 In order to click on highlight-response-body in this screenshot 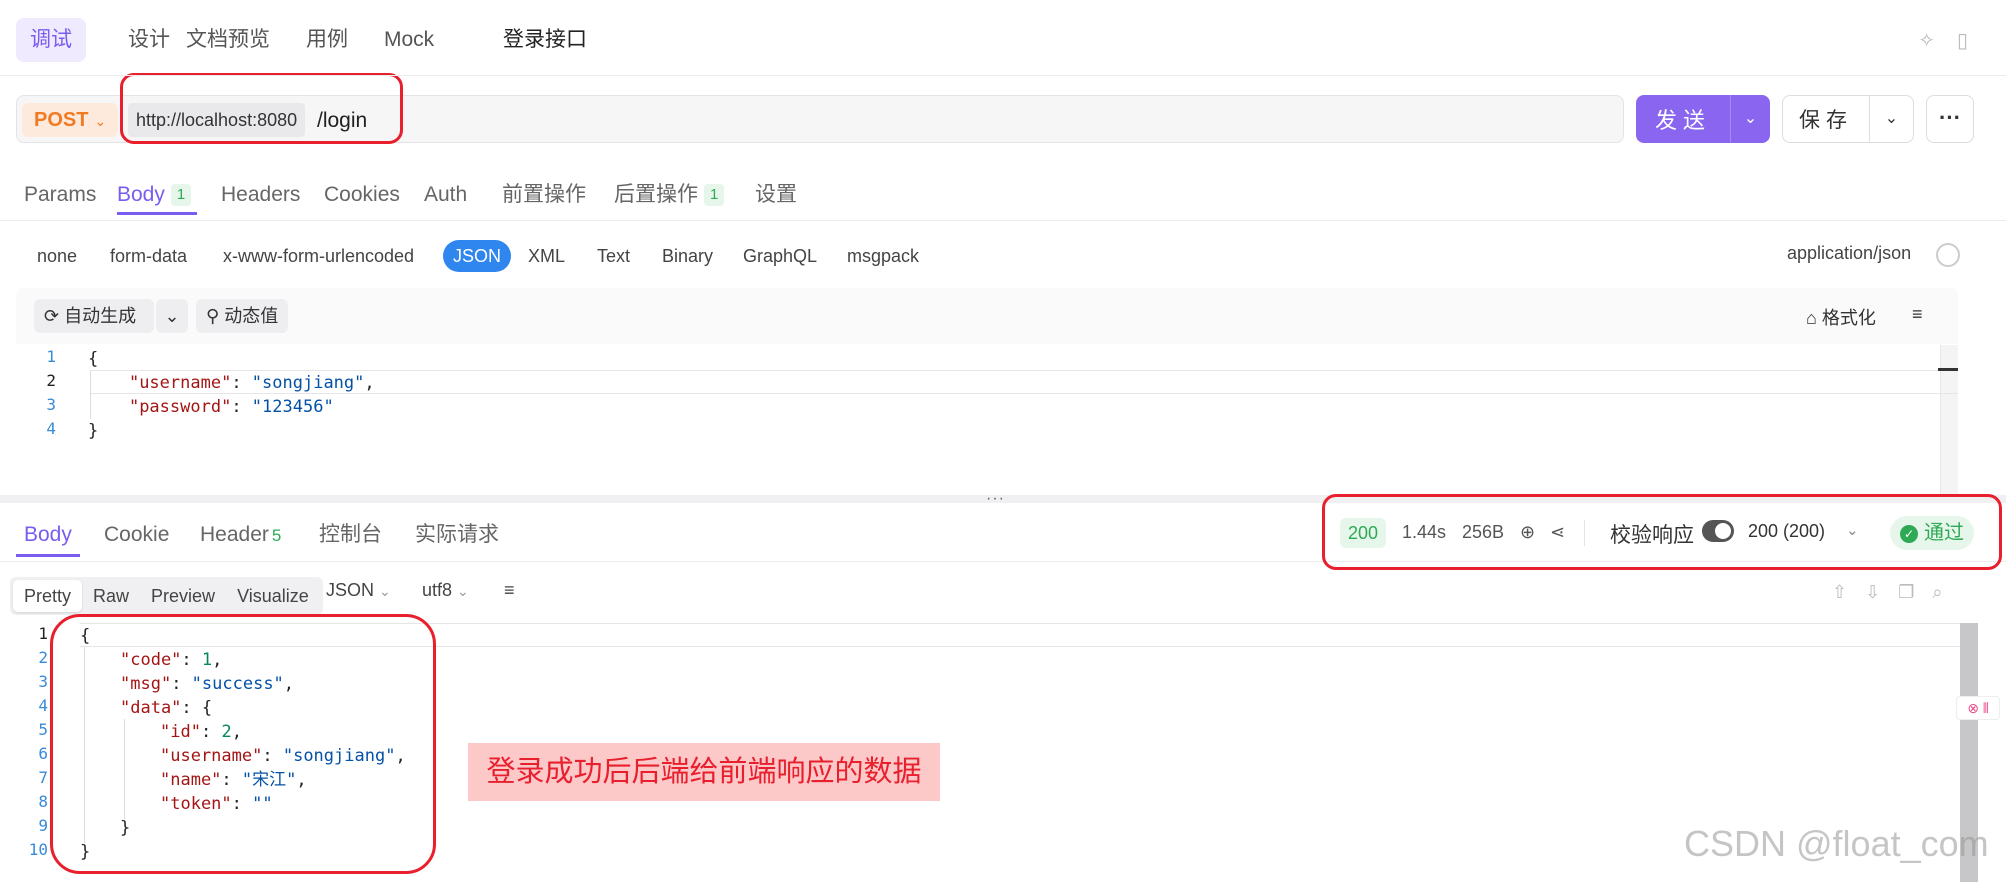, I will do `click(243, 744)`.